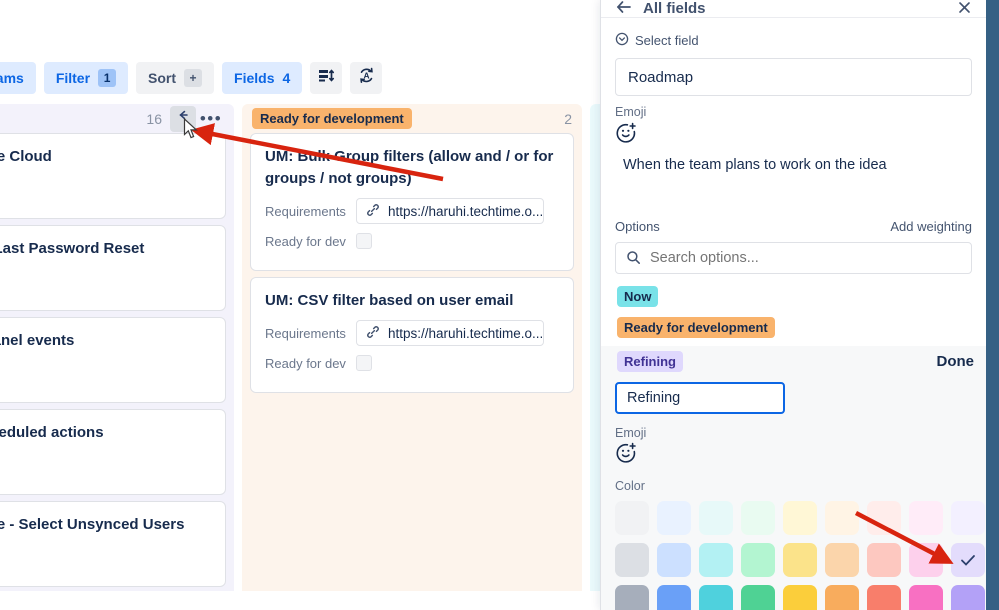 Image resolution: width=999 pixels, height=610 pixels. I want to click on row-height-icon, so click(326, 78).